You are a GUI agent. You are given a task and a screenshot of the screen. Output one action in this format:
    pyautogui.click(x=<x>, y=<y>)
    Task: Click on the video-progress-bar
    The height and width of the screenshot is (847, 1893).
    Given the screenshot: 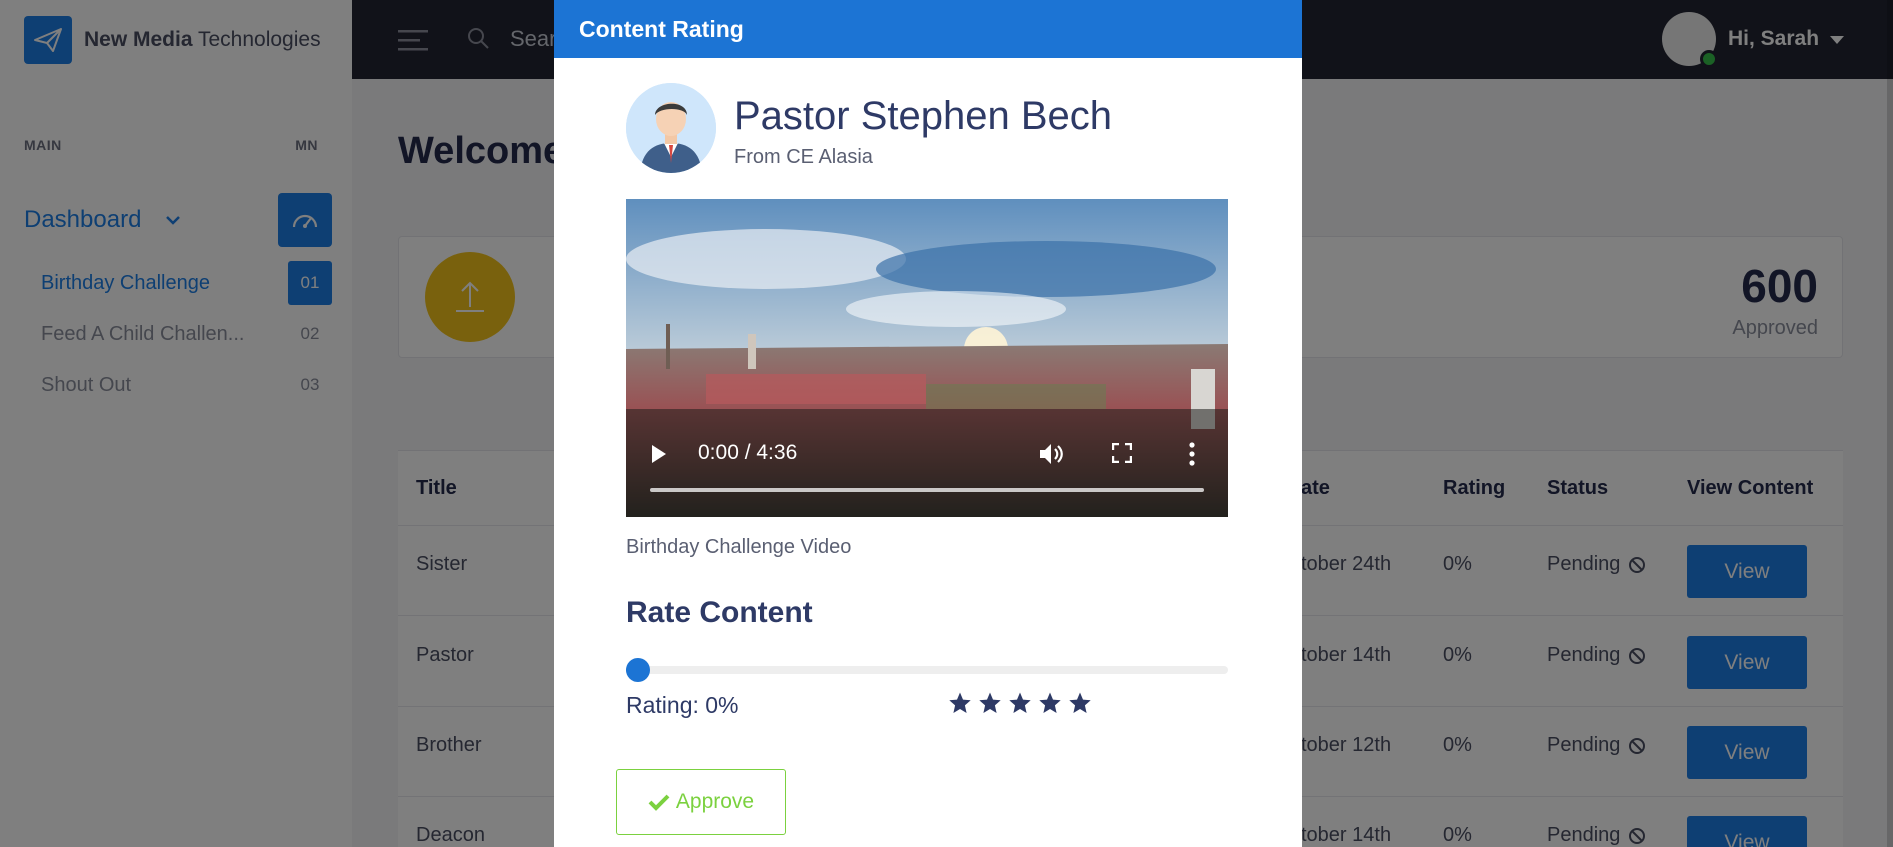 What is the action you would take?
    pyautogui.click(x=927, y=490)
    